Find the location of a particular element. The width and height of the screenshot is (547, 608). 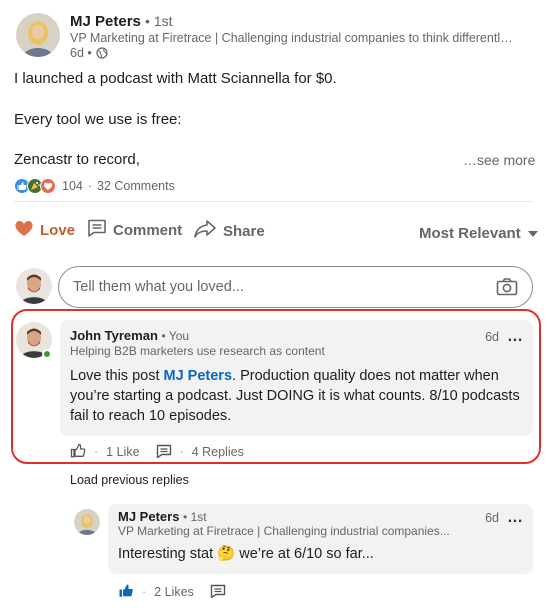

comment-text-part: Love this post is located at coordinates (117, 376).